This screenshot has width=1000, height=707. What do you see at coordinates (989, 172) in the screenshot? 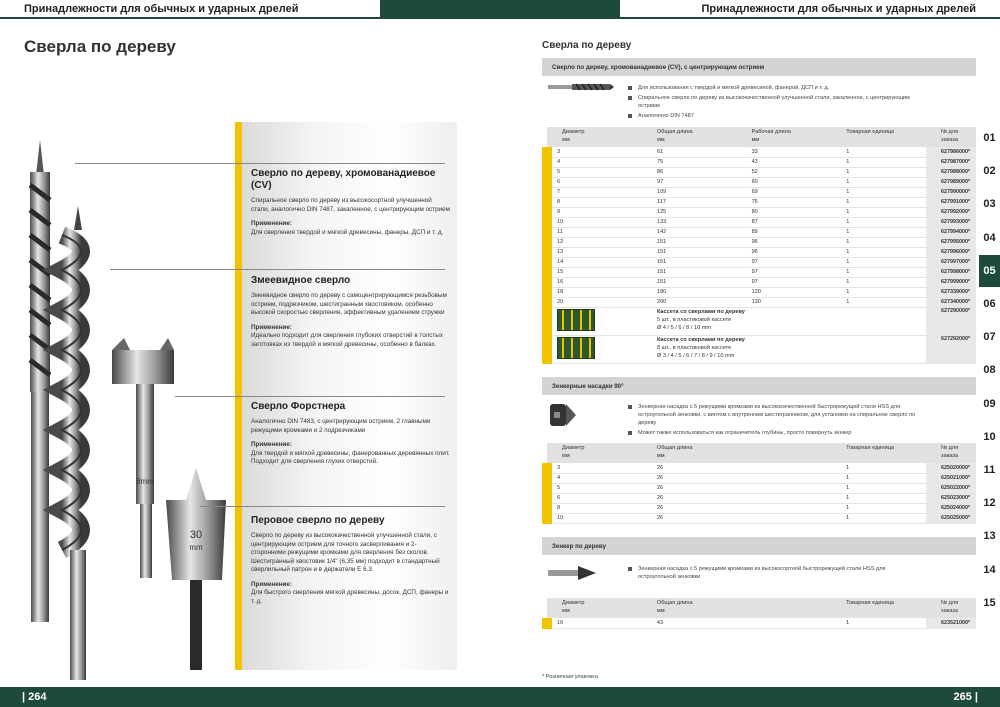
I see `chapter-tab-02: 02` at bounding box center [989, 172].